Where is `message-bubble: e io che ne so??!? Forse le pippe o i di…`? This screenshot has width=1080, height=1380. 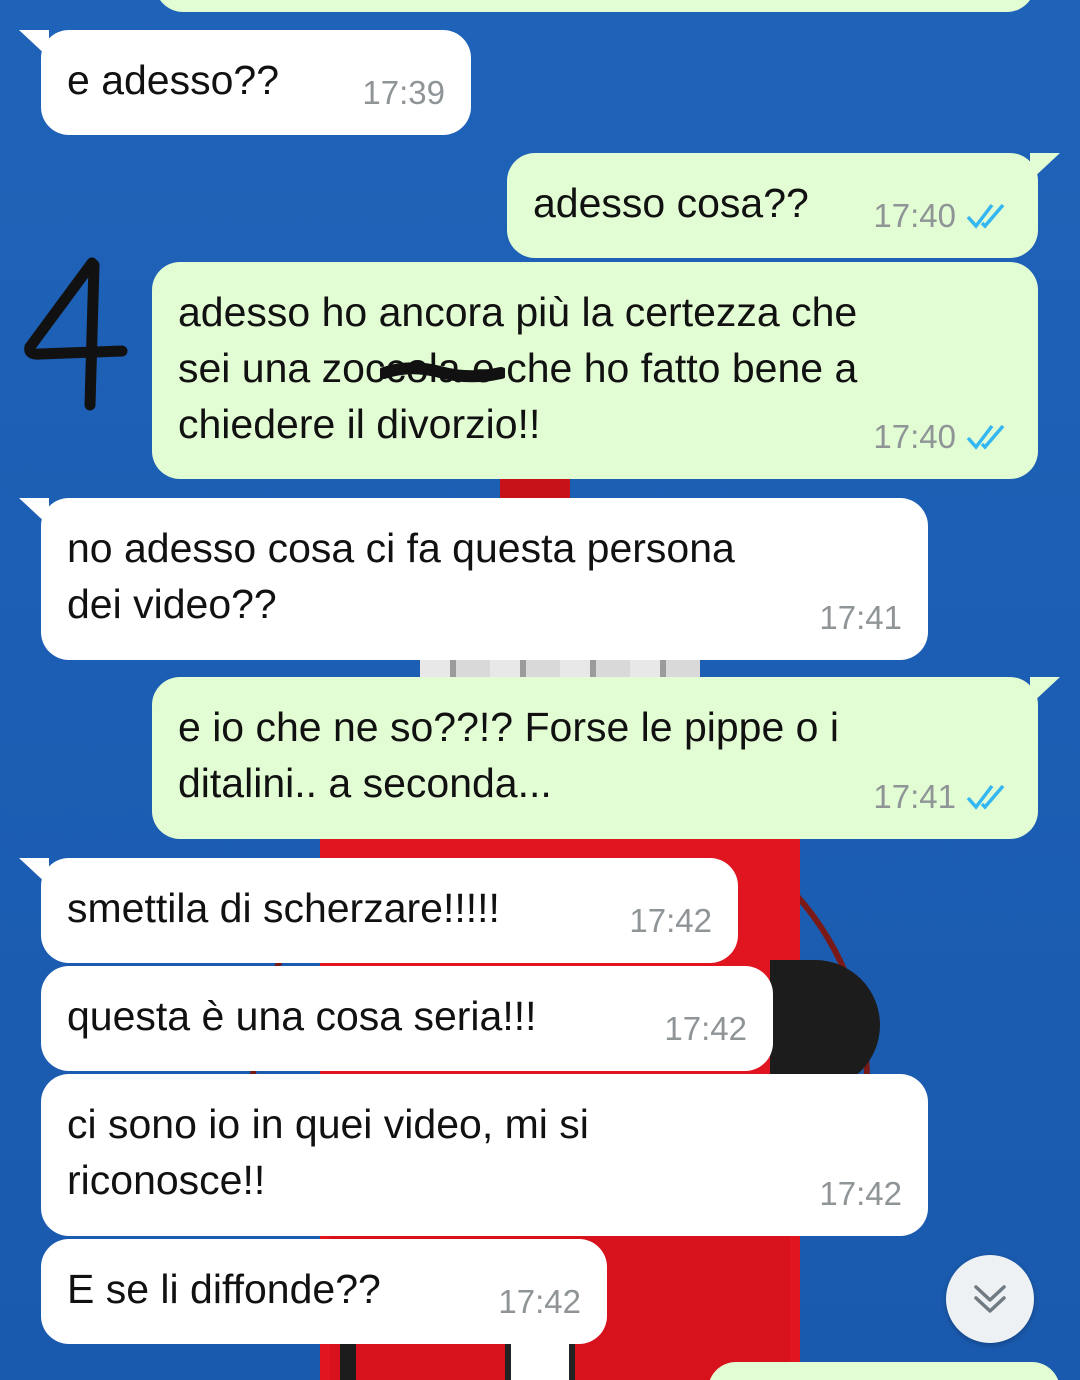
message-bubble: e io che ne so??!? Forse le pippe o i di… is located at coordinates (606, 758).